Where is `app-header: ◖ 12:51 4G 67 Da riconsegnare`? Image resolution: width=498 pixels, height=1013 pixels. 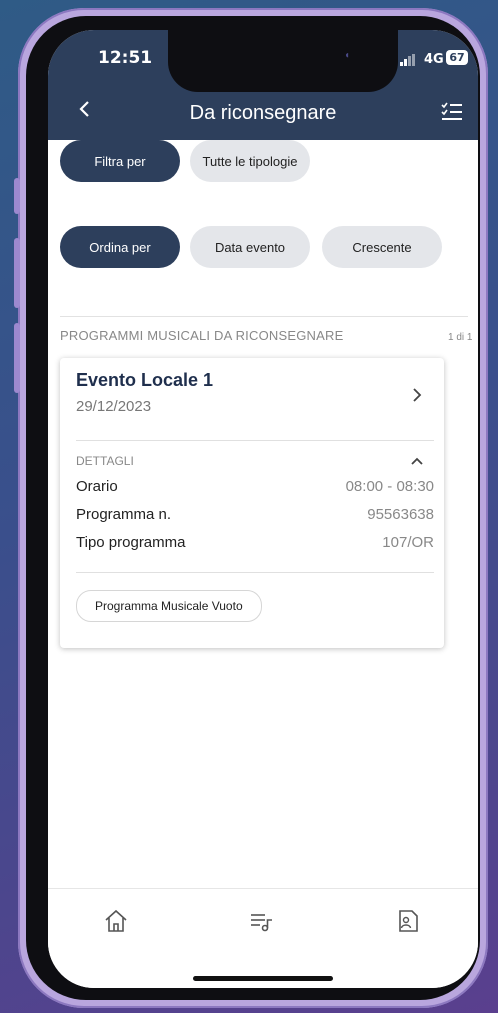
app-header: ◖ 12:51 4G 67 Da riconsegnare is located at coordinates (263, 85).